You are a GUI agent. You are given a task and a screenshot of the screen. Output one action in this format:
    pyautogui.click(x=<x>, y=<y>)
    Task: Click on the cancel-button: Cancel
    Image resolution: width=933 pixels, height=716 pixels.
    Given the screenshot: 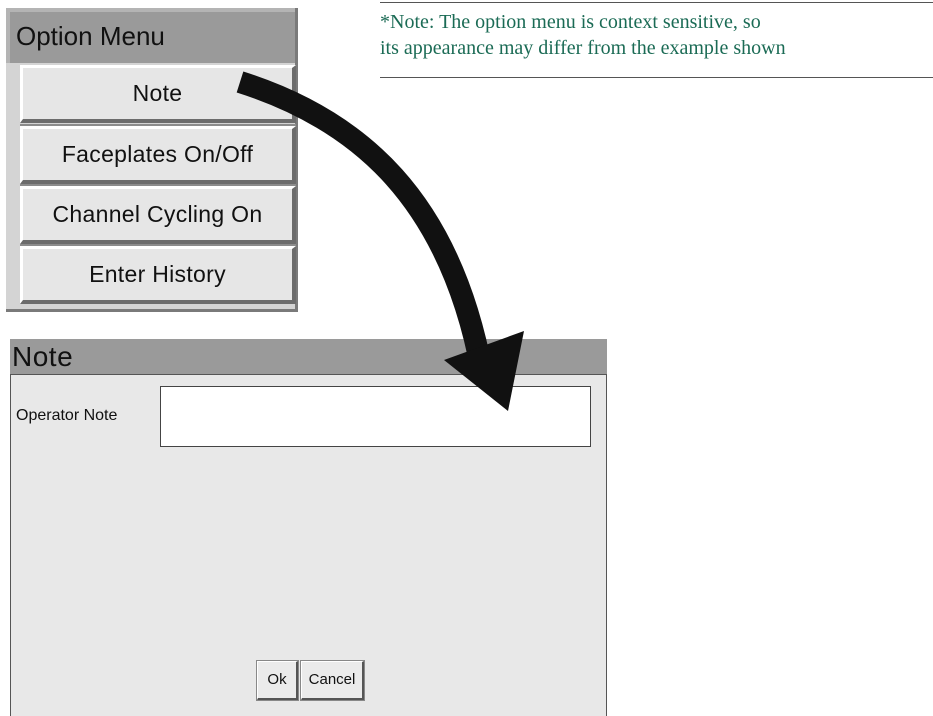 What is the action you would take?
    pyautogui.click(x=332, y=680)
    